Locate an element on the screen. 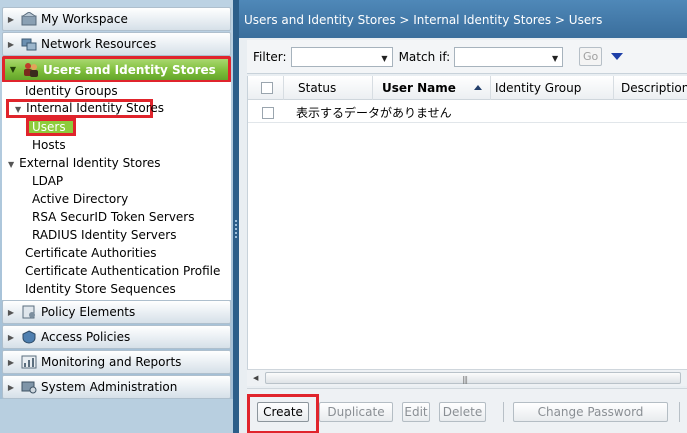  tree-item-active-directory: Active Directory is located at coordinates (80, 199).